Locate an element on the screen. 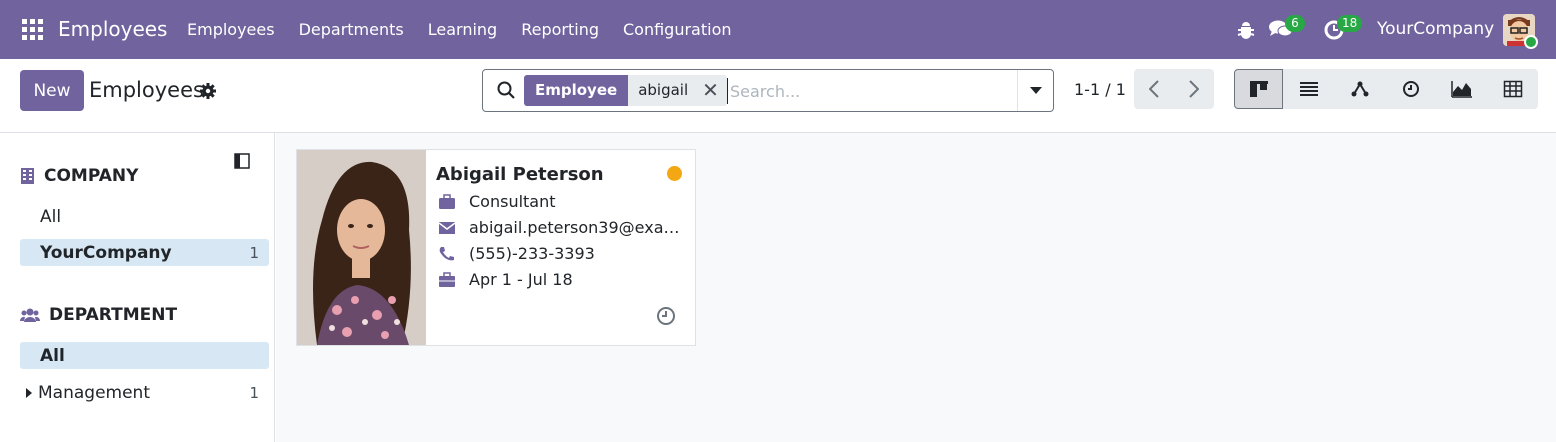  debug-bug-icon is located at coordinates (1246, 30).